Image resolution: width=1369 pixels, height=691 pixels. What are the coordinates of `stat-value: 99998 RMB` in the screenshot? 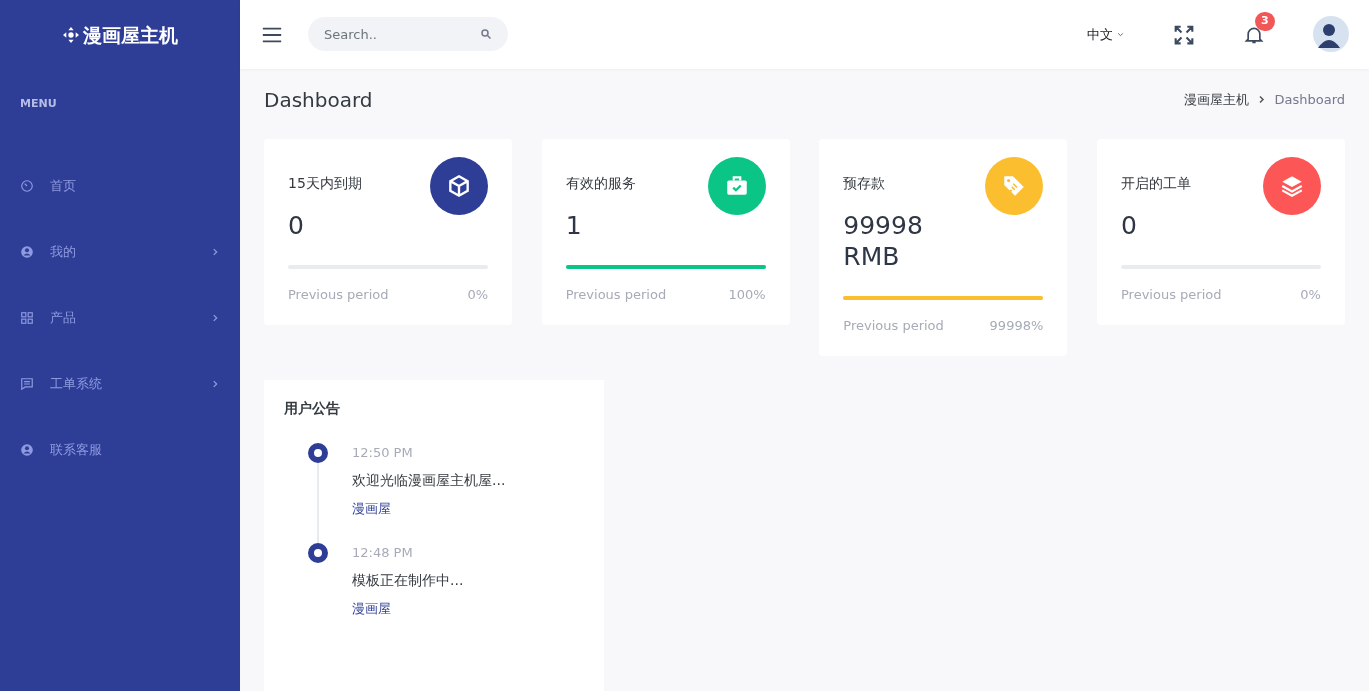 It's located at (883, 241).